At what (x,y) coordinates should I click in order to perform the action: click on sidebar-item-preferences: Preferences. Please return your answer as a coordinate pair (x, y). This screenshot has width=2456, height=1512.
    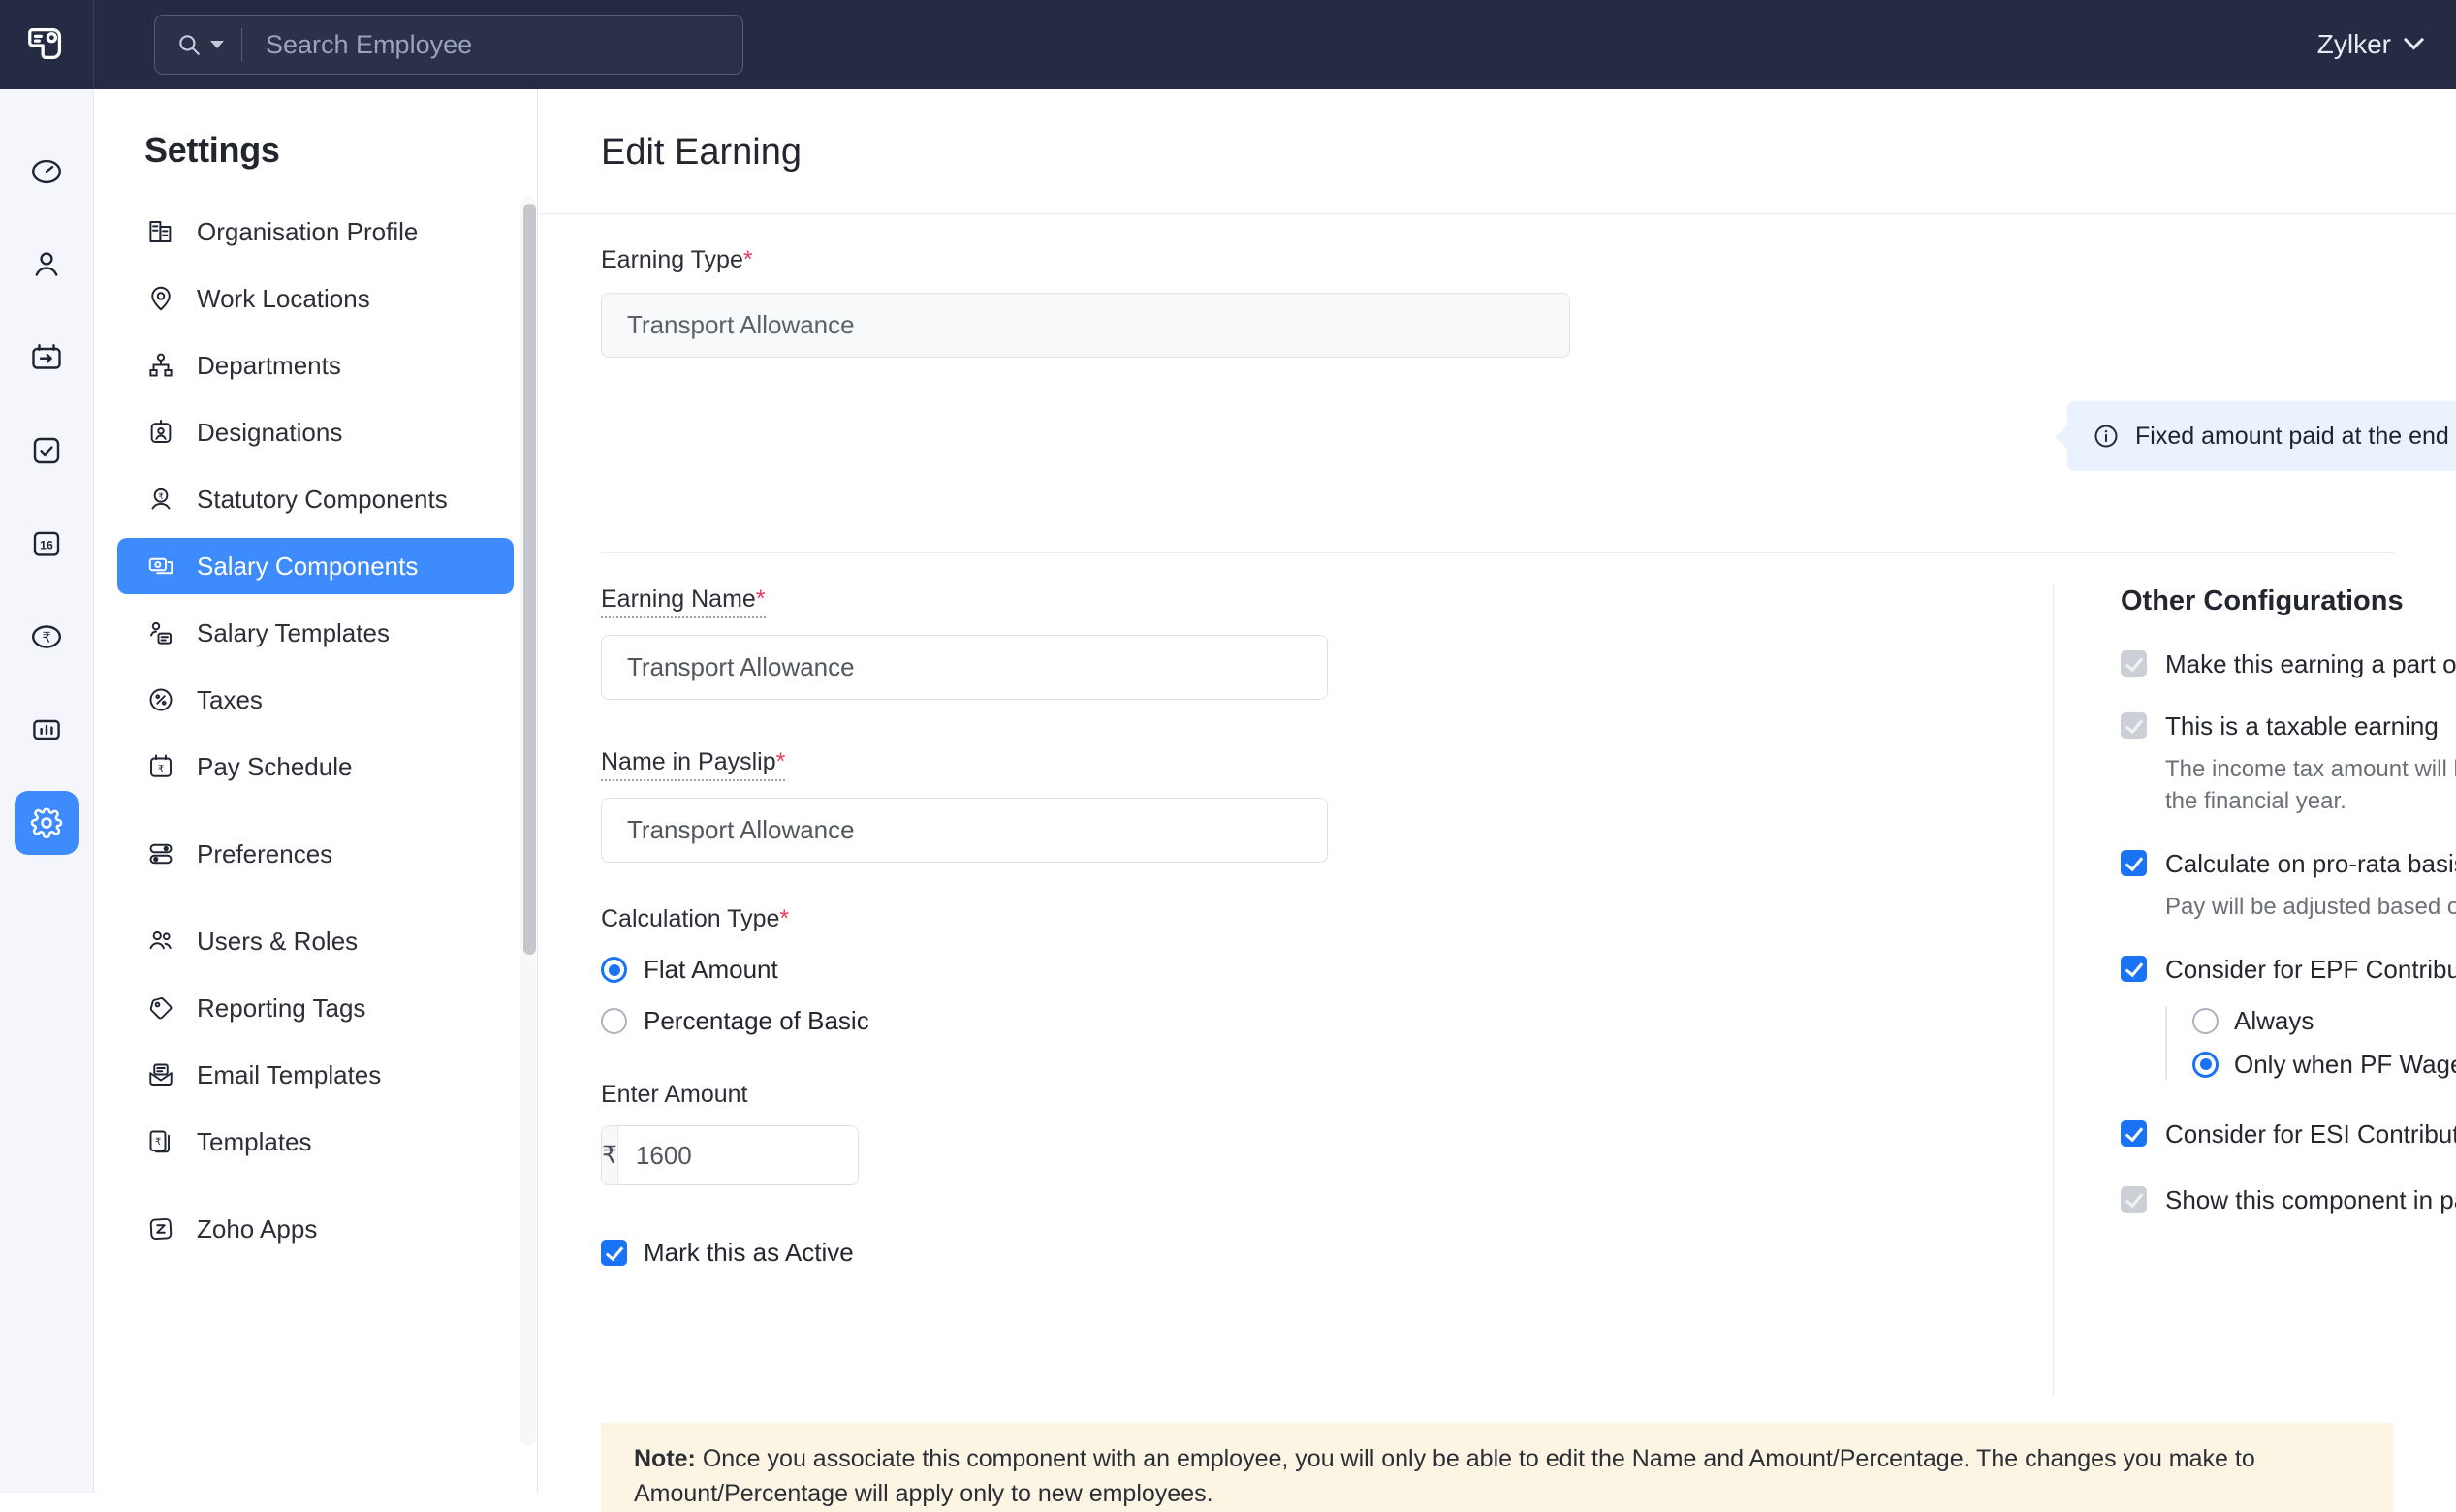
    Looking at the image, I should click on (315, 854).